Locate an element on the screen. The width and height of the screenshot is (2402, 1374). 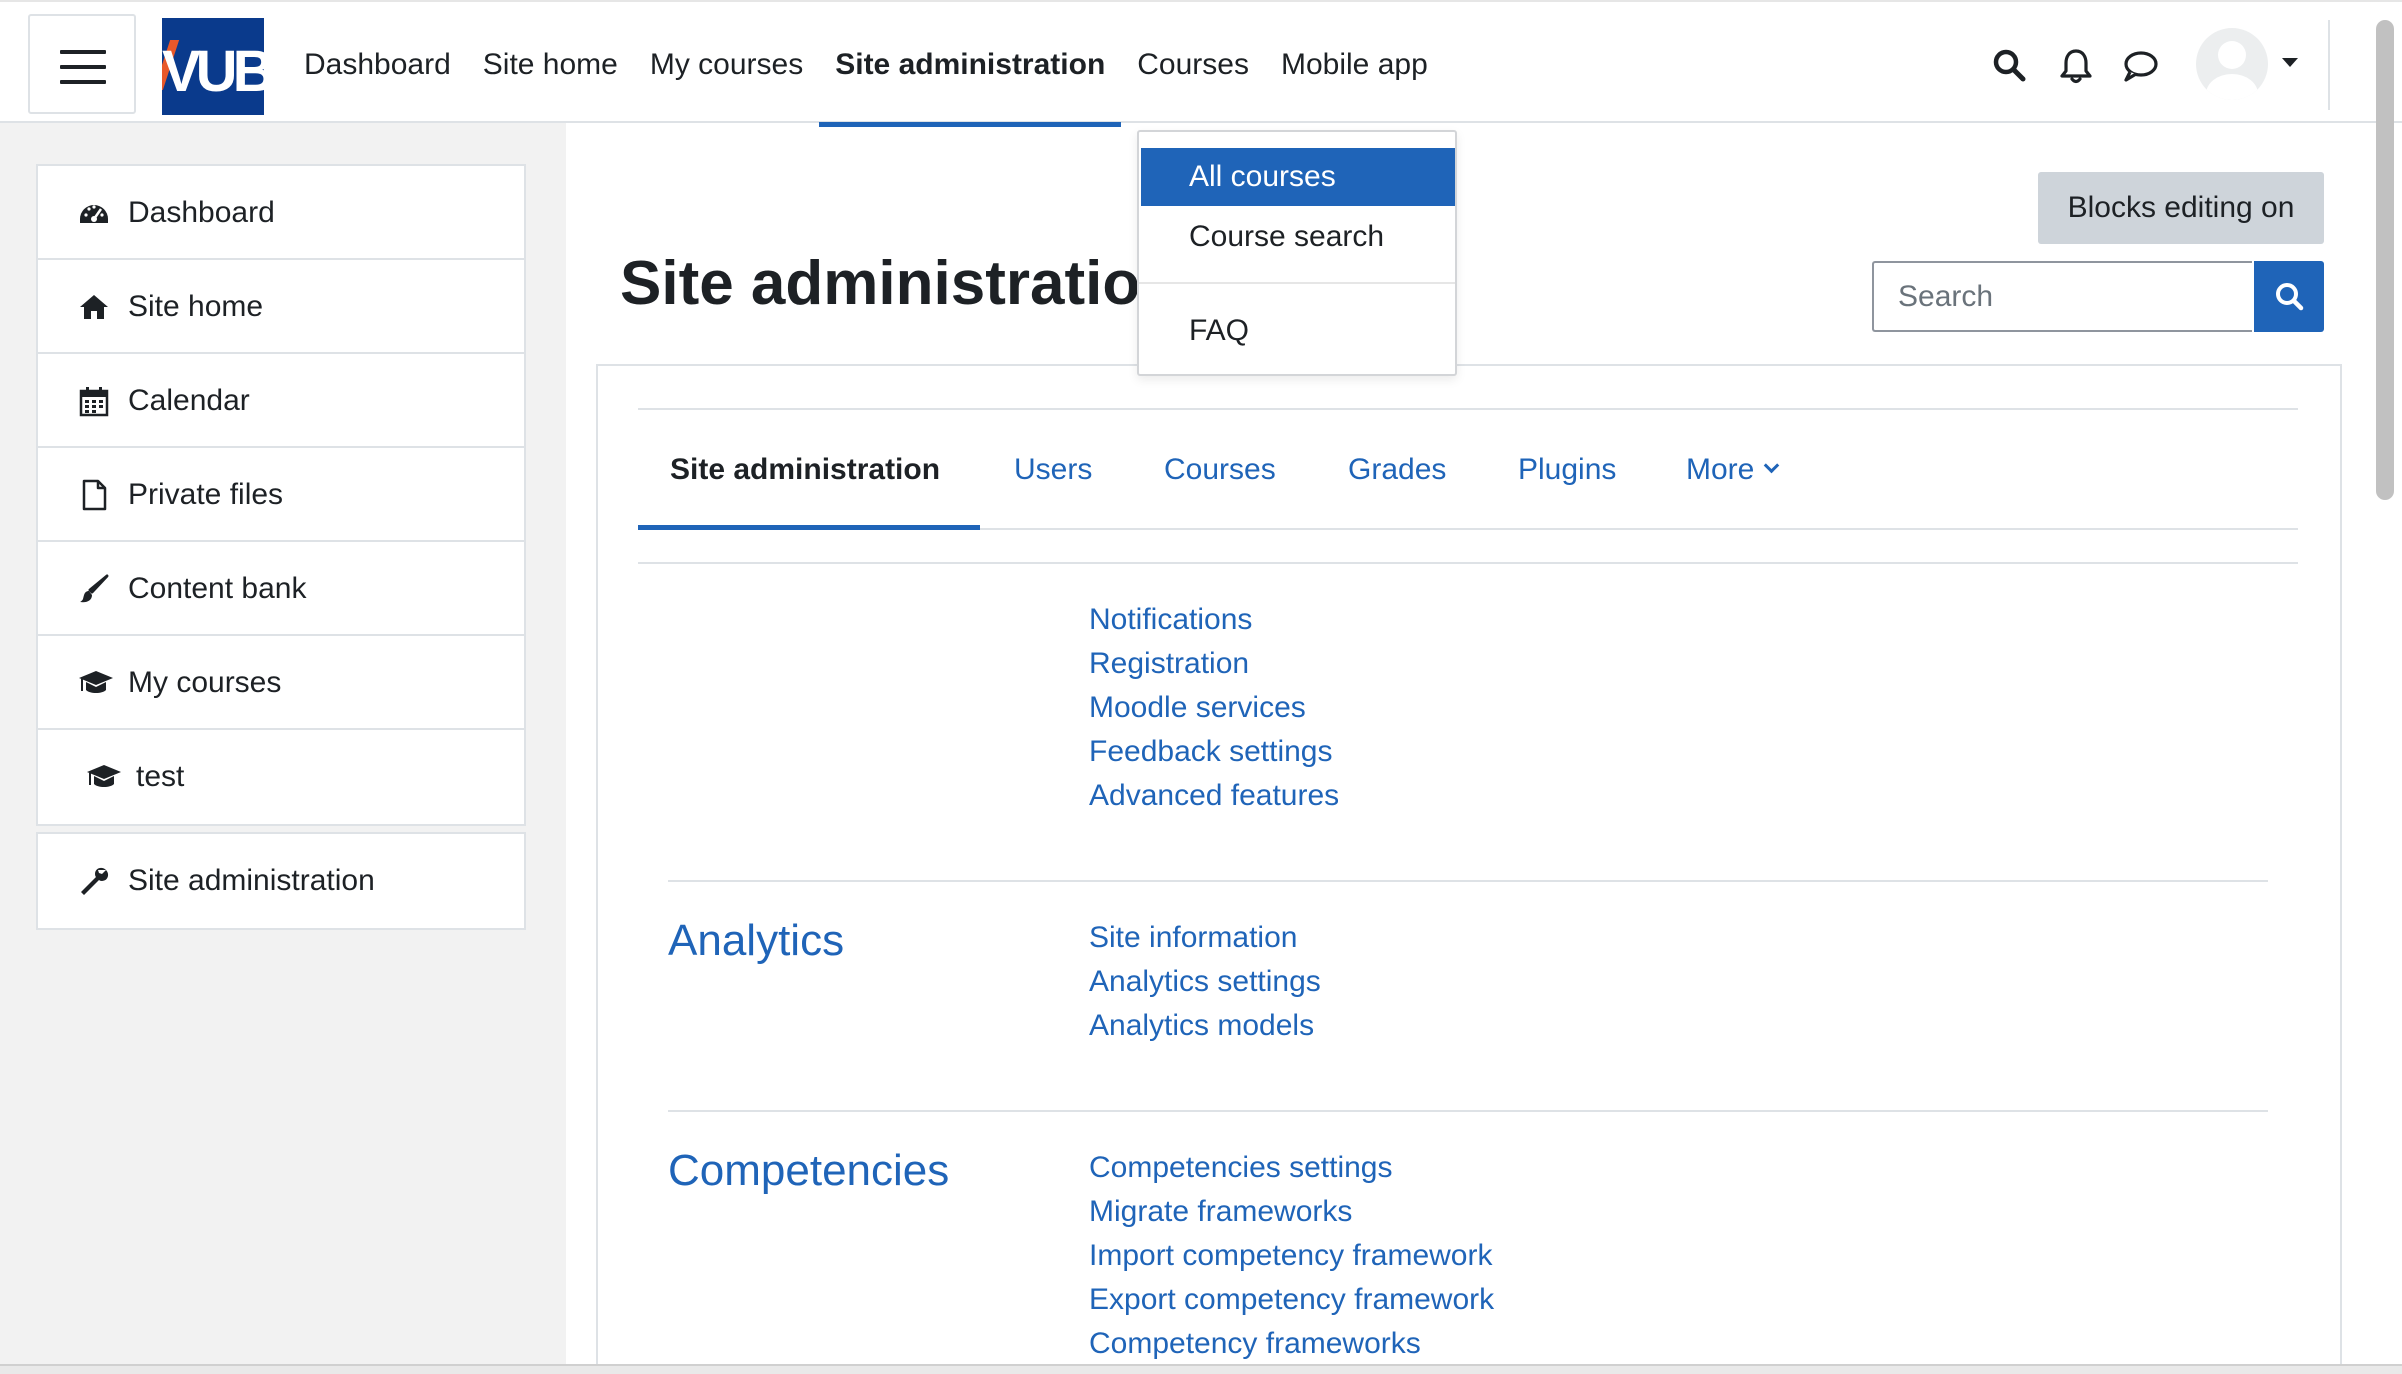
link-analytics-settings: Analytics settings is located at coordinates (1205, 982).